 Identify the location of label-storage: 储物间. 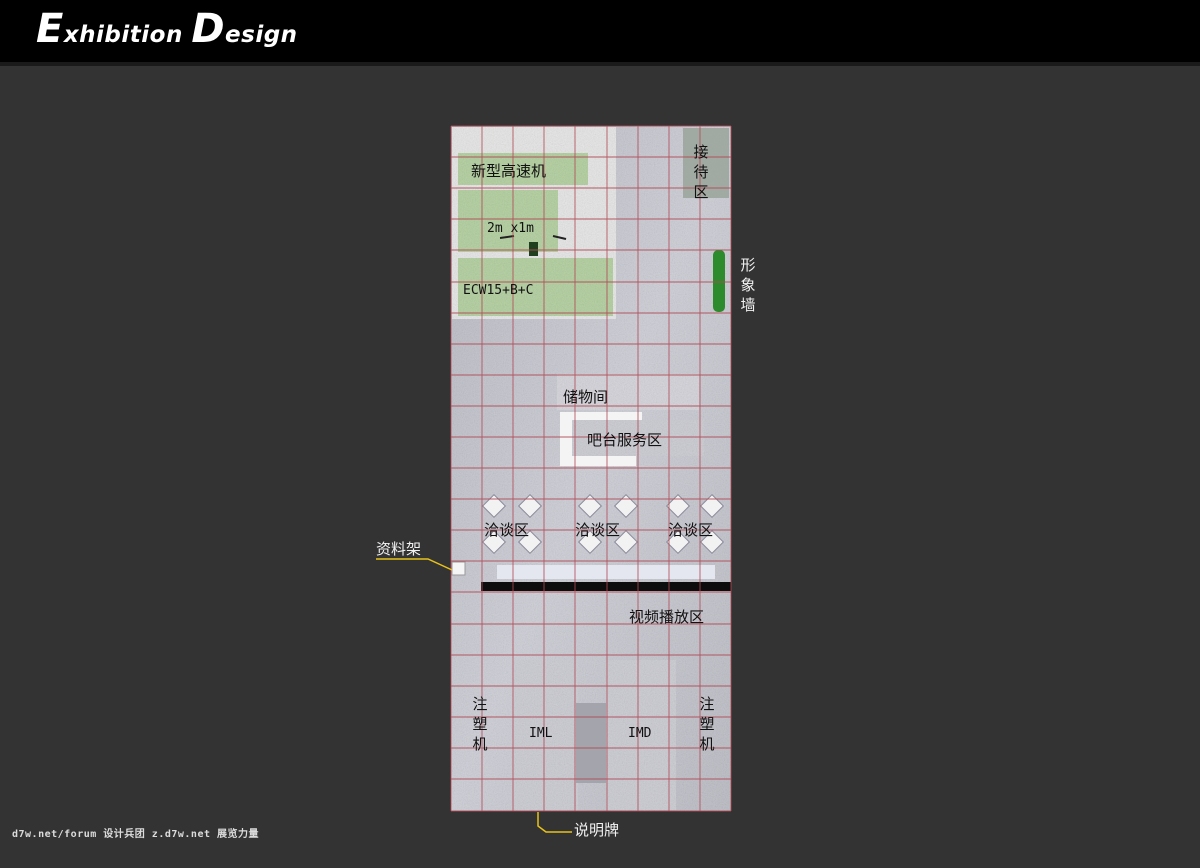
(586, 397).